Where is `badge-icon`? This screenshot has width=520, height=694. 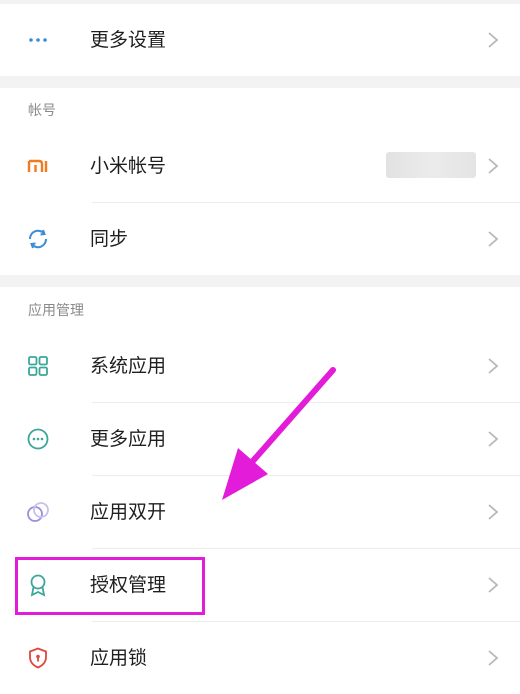
badge-icon is located at coordinates (38, 585).